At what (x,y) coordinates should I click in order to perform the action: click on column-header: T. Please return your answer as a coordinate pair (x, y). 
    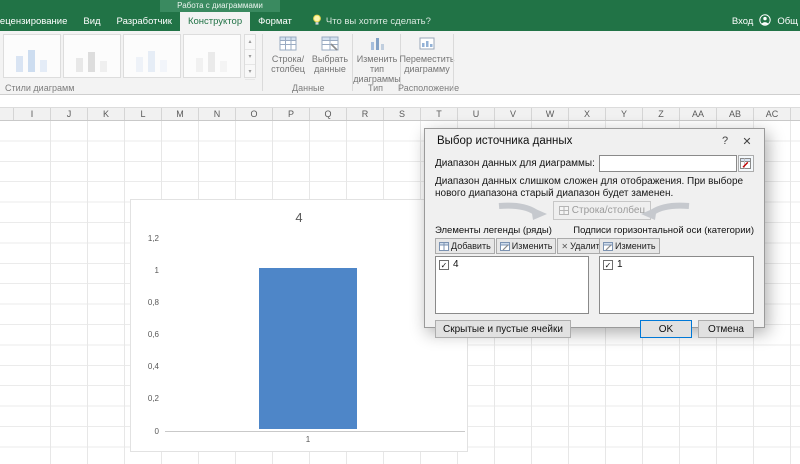
    Looking at the image, I should click on (439, 114).